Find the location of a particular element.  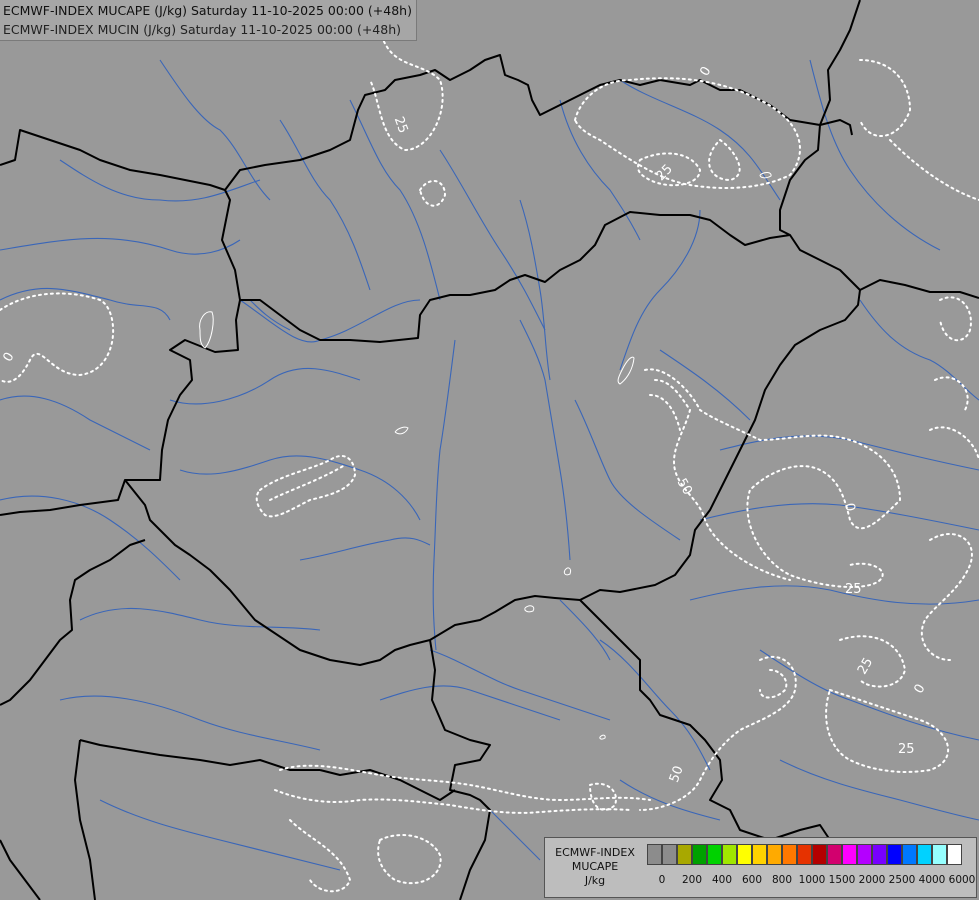

legend-ticks: 0 200 400 600 800 1000 1500 2000 2500 4000 6000 is located at coordinates (812, 882).